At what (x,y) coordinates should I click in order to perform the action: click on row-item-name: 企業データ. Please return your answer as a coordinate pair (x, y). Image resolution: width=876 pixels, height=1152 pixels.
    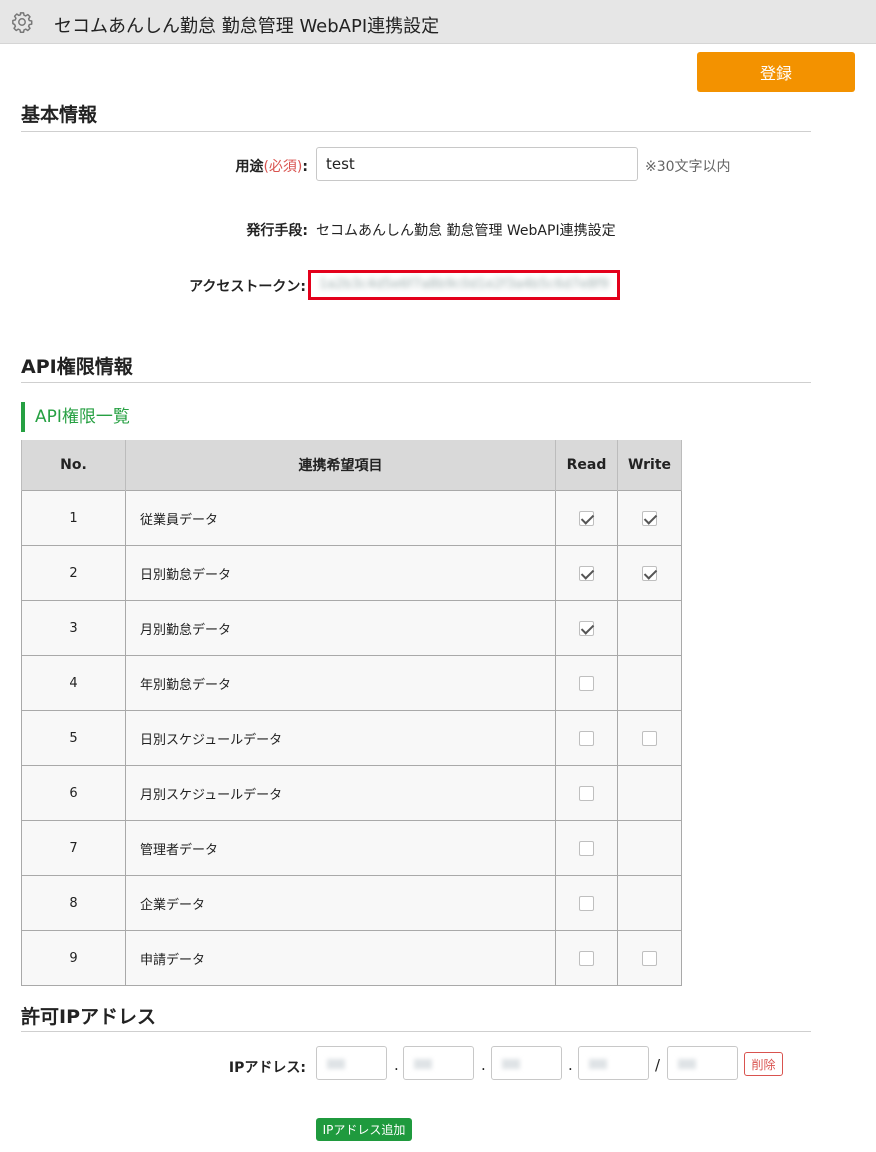
    Looking at the image, I should click on (340, 903).